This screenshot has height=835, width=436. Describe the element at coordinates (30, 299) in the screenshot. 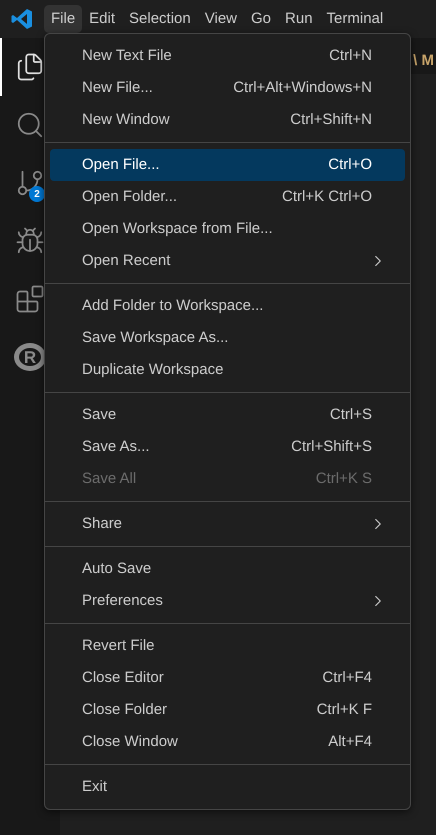

I see `blocks-icon` at that location.